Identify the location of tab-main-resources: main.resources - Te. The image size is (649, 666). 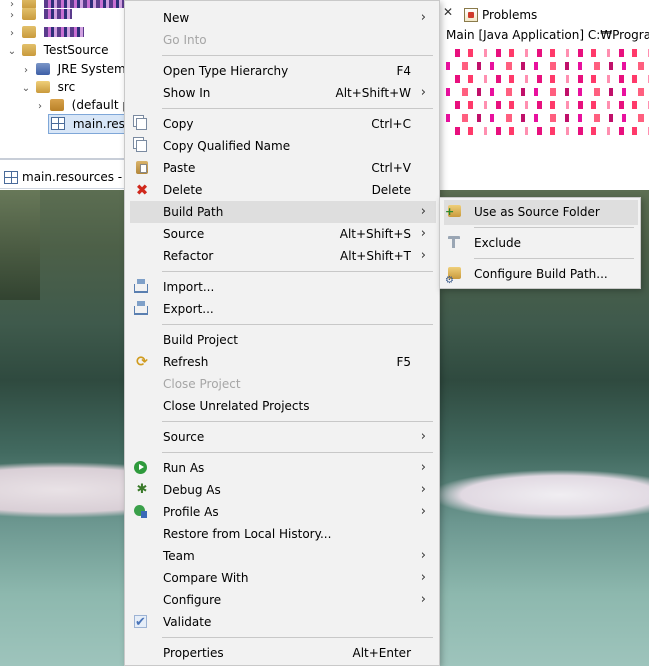
(71, 177).